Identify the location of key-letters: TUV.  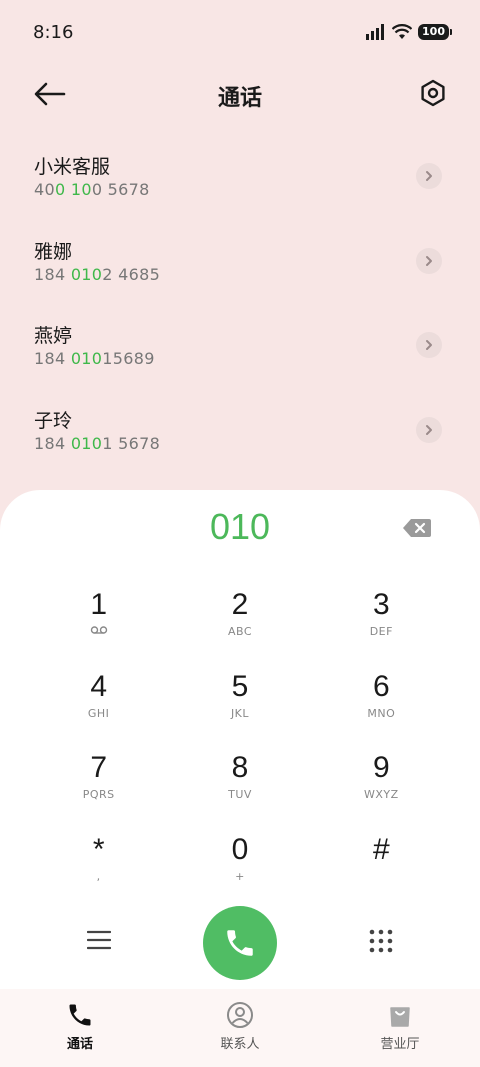
(240, 794).